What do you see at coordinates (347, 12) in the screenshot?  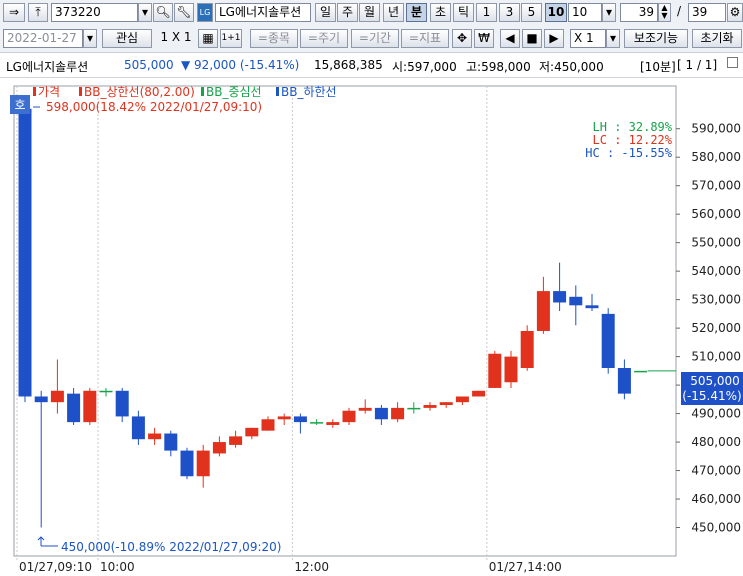 I see `period-tab-1: 주` at bounding box center [347, 12].